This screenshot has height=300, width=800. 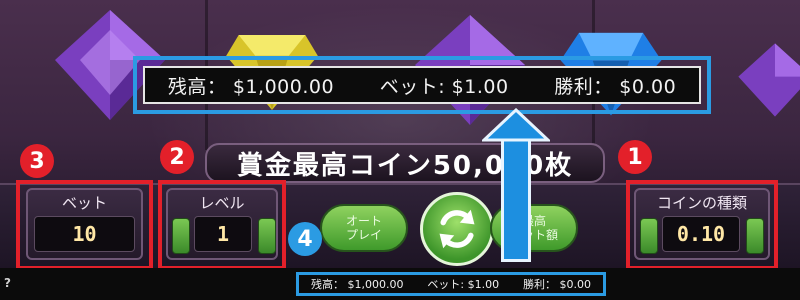 I want to click on status-balance: 残高： $1,000.00, so click(x=357, y=284).